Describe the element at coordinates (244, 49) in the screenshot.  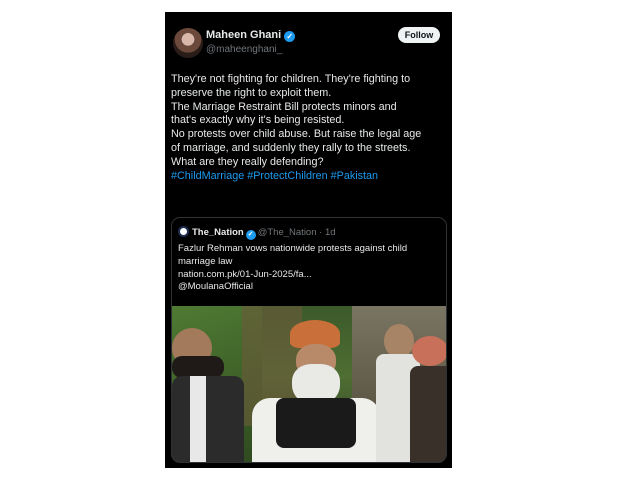
I see `author-handle: @maheenghani_` at that location.